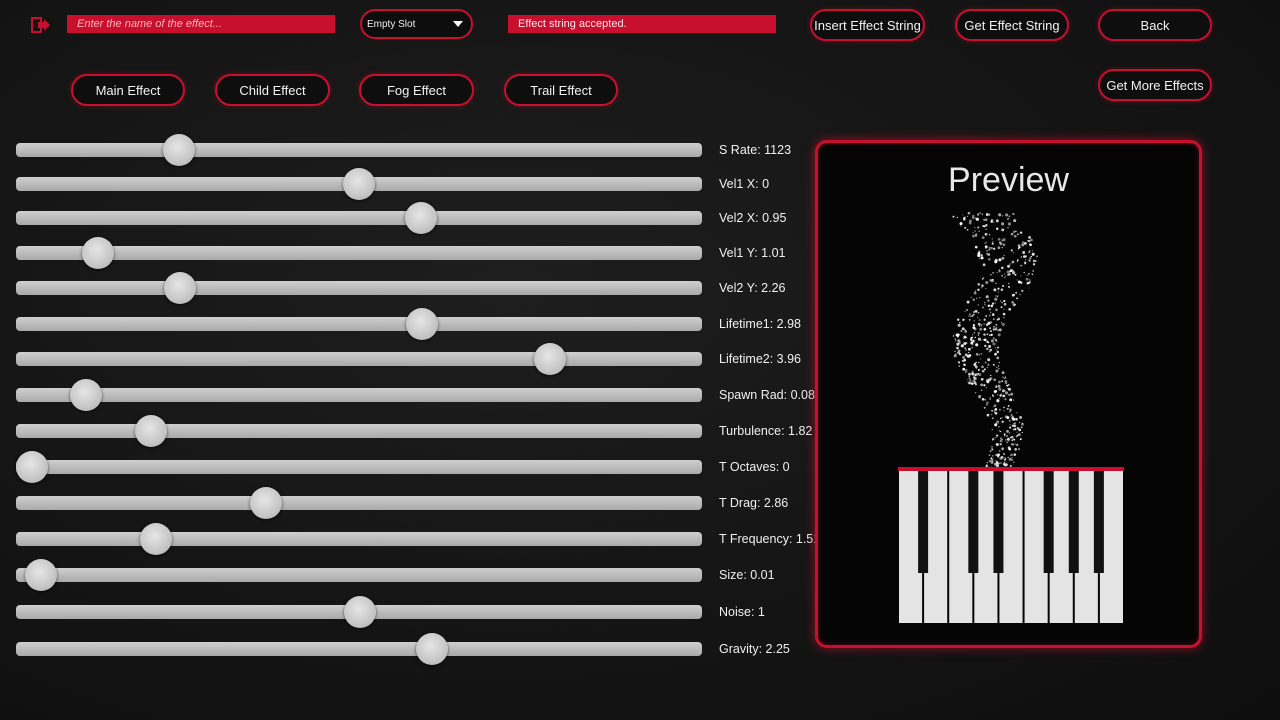 The image size is (1280, 720). What do you see at coordinates (752, 253) in the screenshot?
I see `slider-label-vel1-y: Vel1 Y: 1.01` at bounding box center [752, 253].